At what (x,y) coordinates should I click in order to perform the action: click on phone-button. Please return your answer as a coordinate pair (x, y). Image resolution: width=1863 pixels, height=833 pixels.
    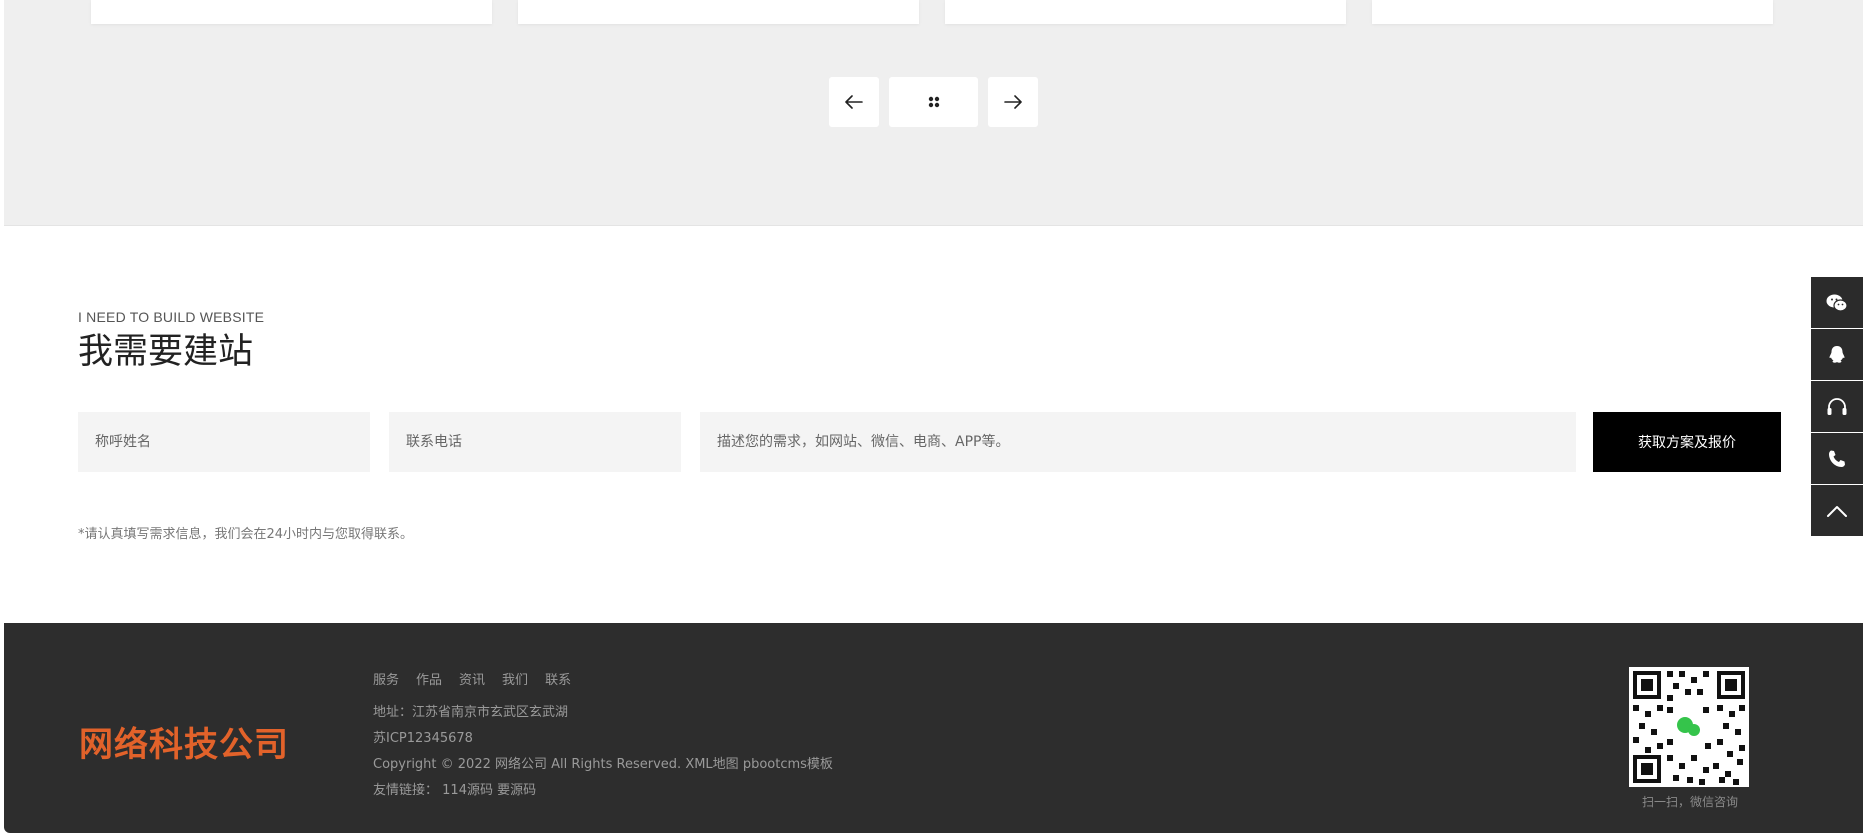
    Looking at the image, I should click on (1837, 458).